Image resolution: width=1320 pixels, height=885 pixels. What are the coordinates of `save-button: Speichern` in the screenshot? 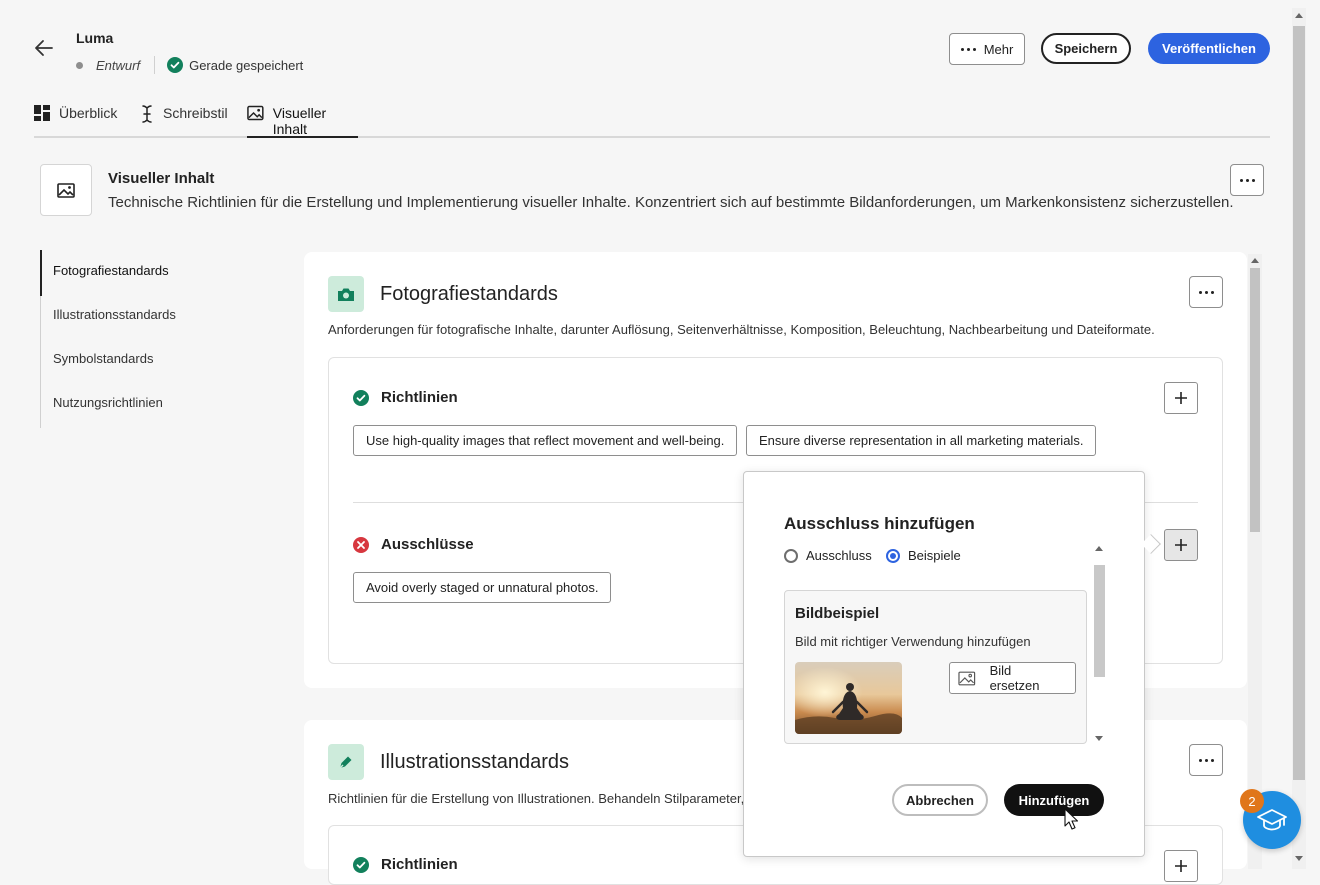 It's located at (1086, 48).